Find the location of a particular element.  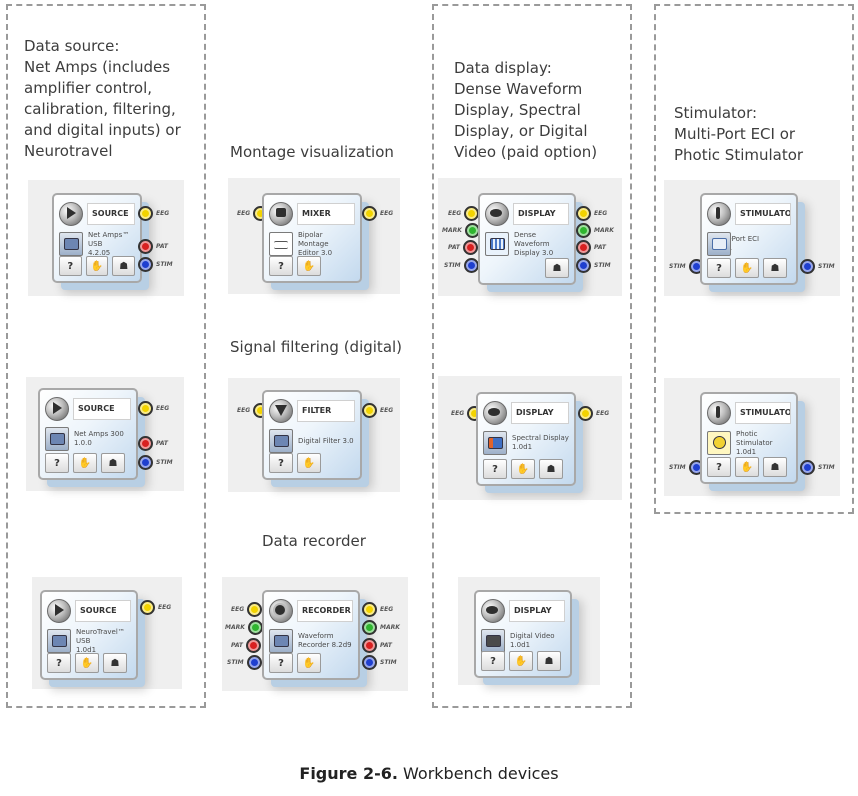

recorder-eec-out-port: EEG is located at coordinates (379, 609).